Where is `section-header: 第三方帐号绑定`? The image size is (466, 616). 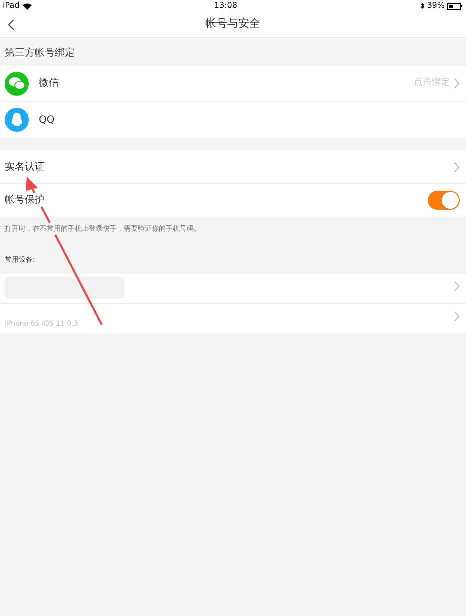
section-header: 第三方帐号绑定 is located at coordinates (40, 53).